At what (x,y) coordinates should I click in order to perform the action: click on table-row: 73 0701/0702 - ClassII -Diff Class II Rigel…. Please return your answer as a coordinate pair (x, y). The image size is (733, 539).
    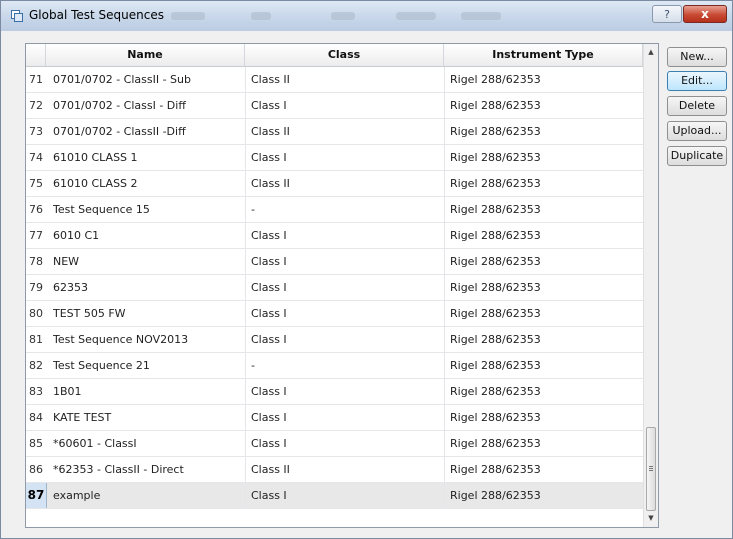
    Looking at the image, I should click on (334, 132).